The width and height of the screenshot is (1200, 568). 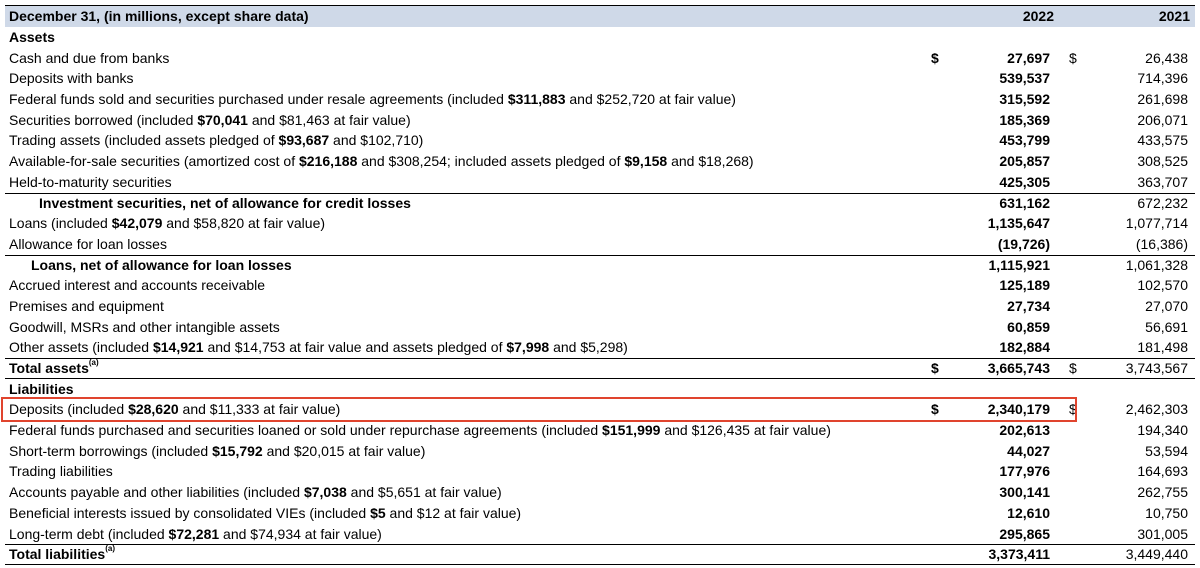 What do you see at coordinates (600, 471) in the screenshot?
I see `table-row: Trading liabilities 177,976 164,693` at bounding box center [600, 471].